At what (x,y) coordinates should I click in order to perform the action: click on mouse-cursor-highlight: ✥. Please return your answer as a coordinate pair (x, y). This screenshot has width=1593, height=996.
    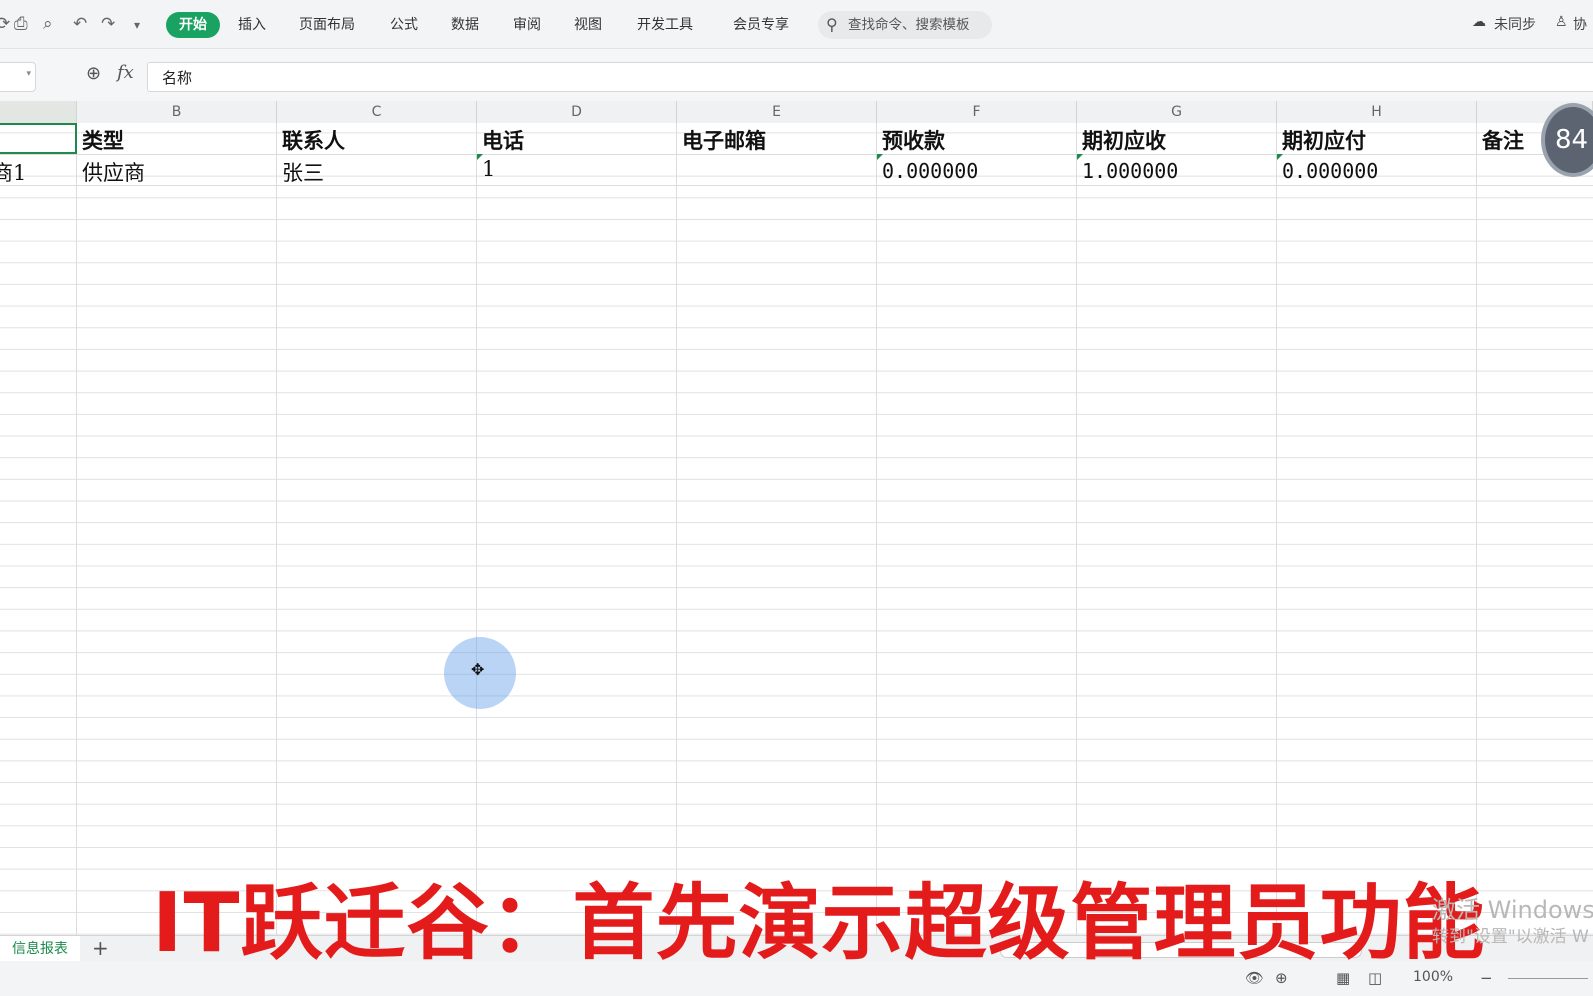
    Looking at the image, I should click on (480, 673).